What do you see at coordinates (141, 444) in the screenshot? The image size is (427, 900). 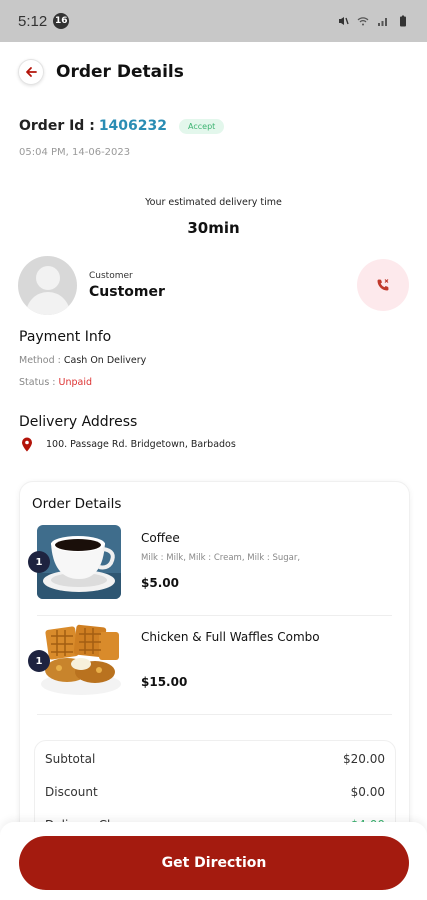 I see `address-text: 100. Passage Rd. Bridgetown, Barbados` at bounding box center [141, 444].